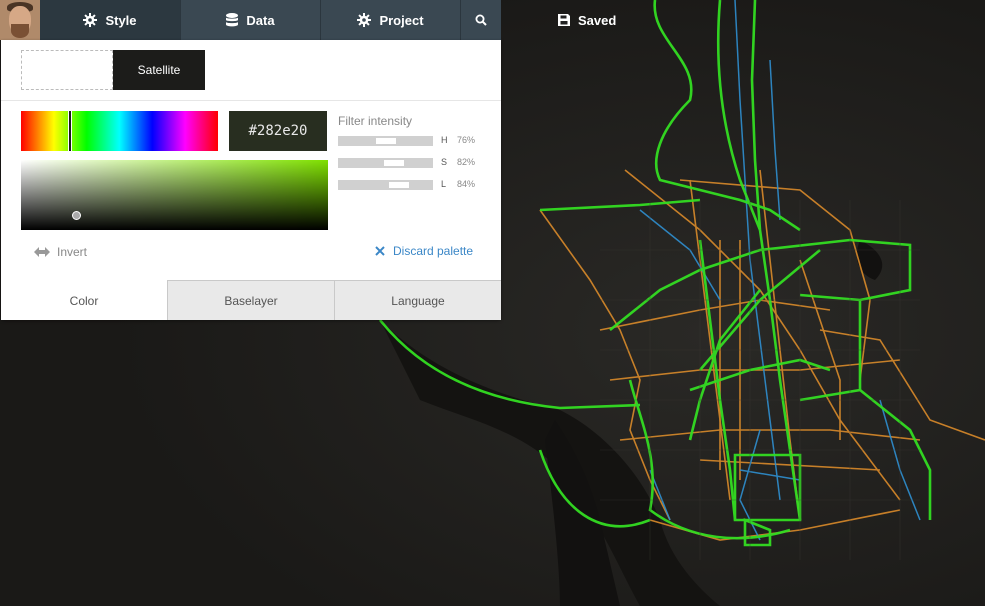  Describe the element at coordinates (121, 20) in the screenshot. I see `tab-style-label: Style` at that location.